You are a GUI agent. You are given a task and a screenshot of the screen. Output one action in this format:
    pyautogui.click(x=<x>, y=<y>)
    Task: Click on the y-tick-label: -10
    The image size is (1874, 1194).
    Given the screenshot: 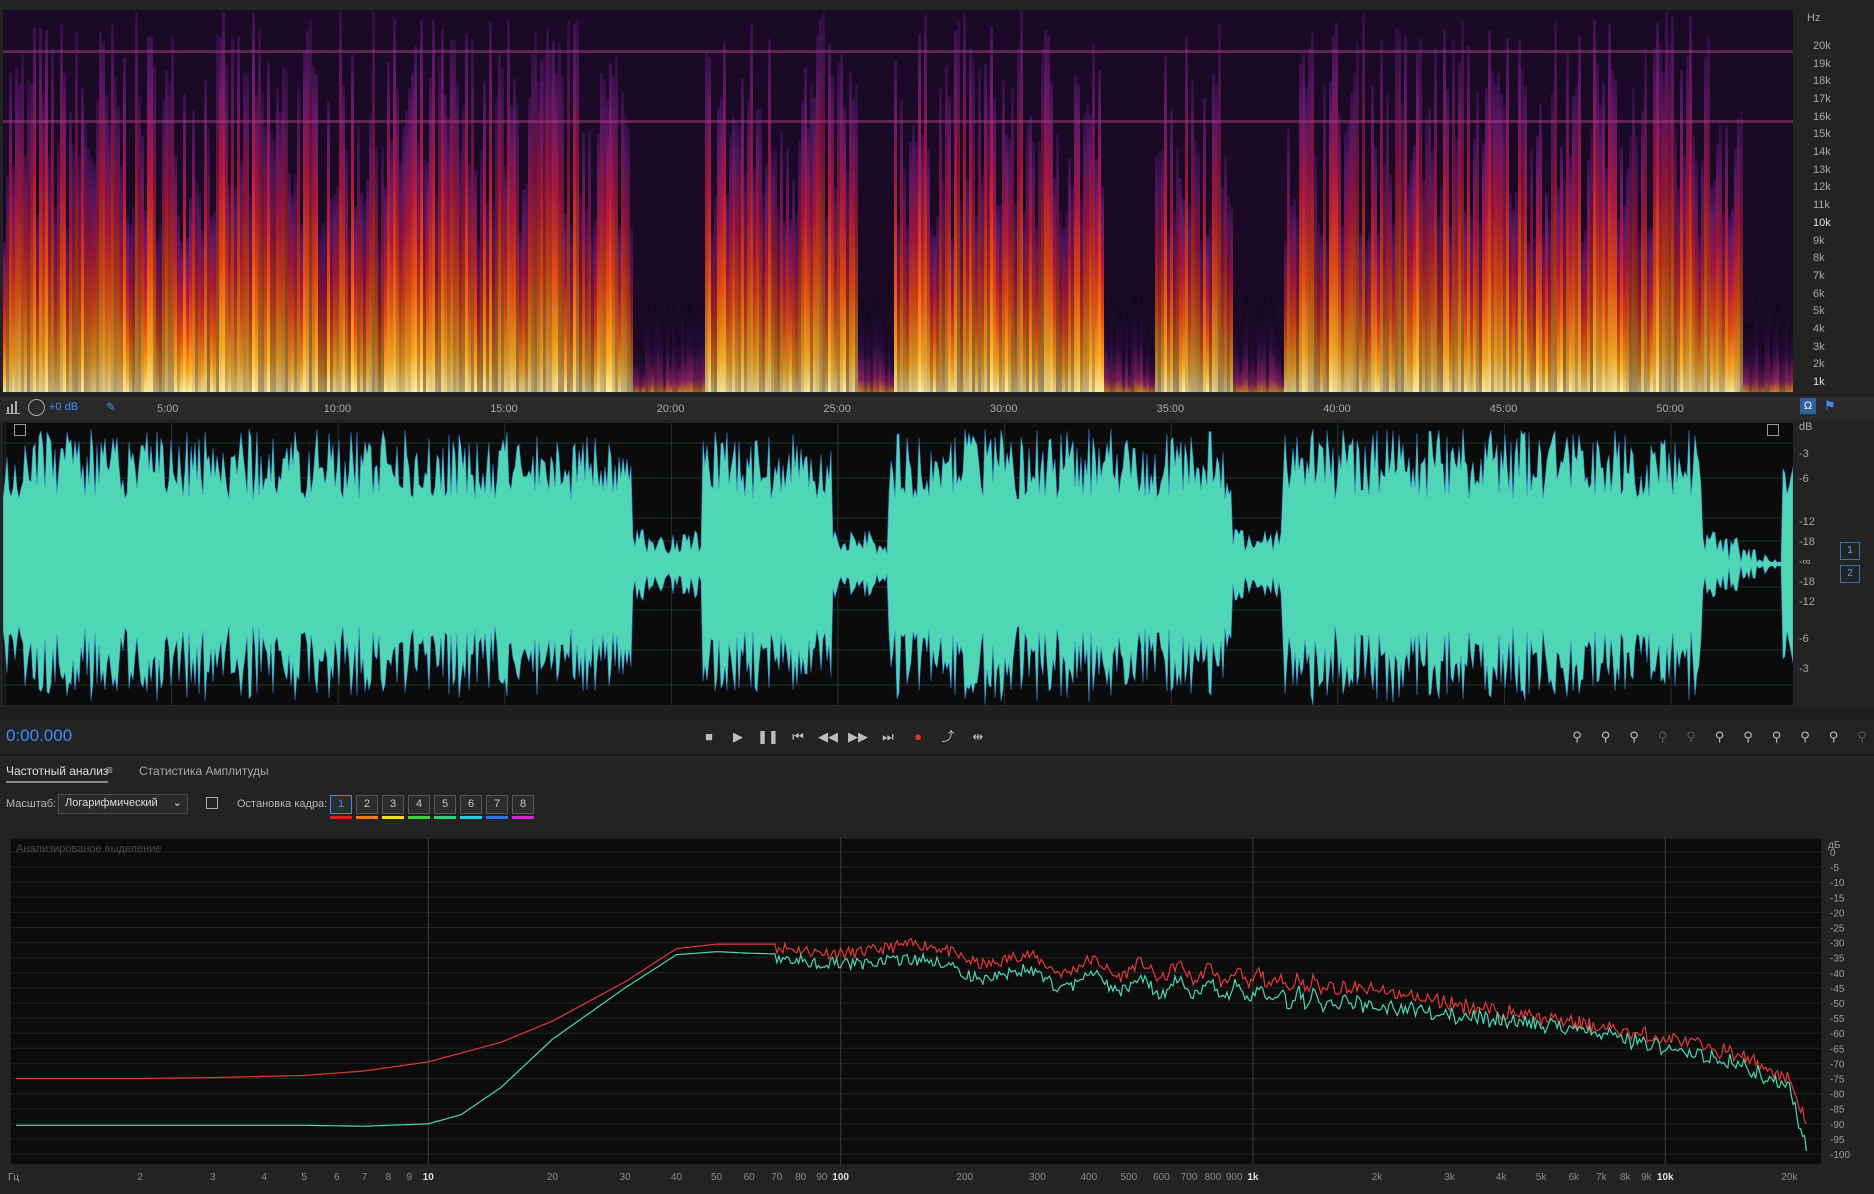 What is the action you would take?
    pyautogui.click(x=1837, y=883)
    